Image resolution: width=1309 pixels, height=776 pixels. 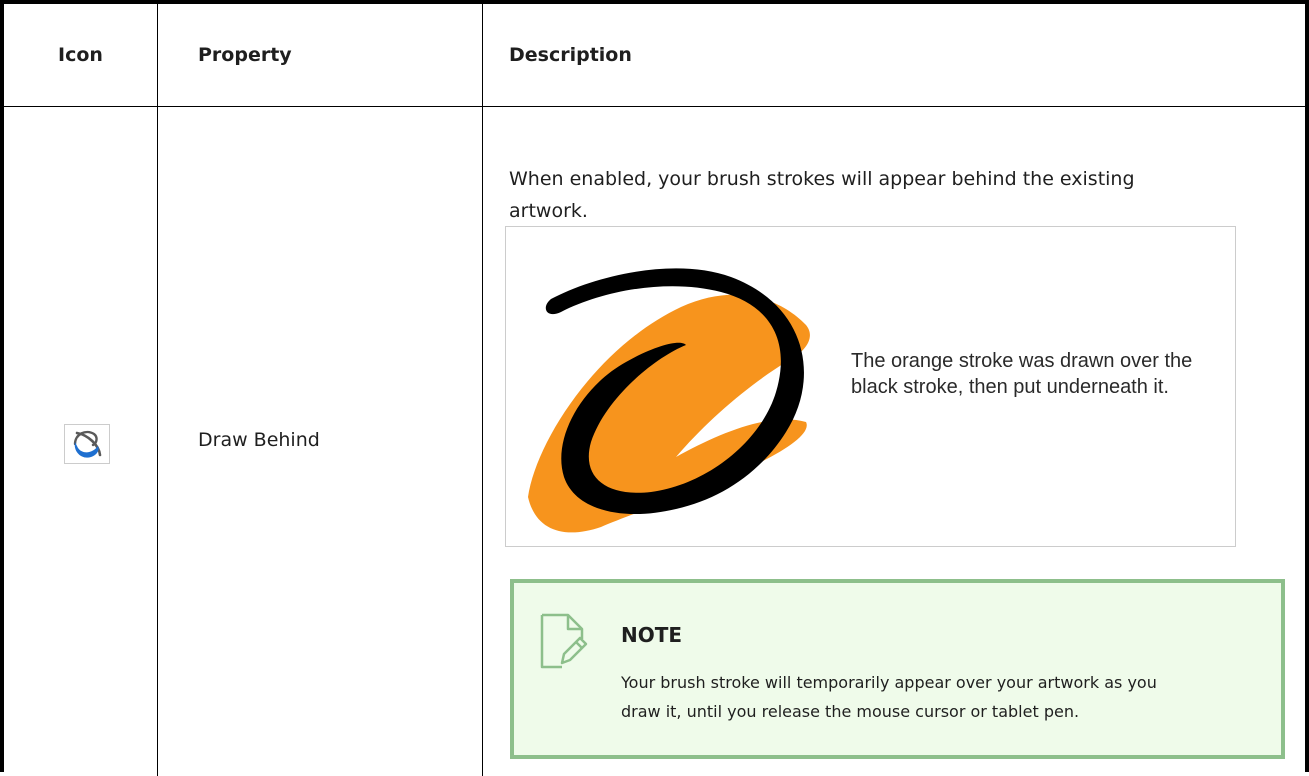 I want to click on note-pencil-icon, so click(x=564, y=641).